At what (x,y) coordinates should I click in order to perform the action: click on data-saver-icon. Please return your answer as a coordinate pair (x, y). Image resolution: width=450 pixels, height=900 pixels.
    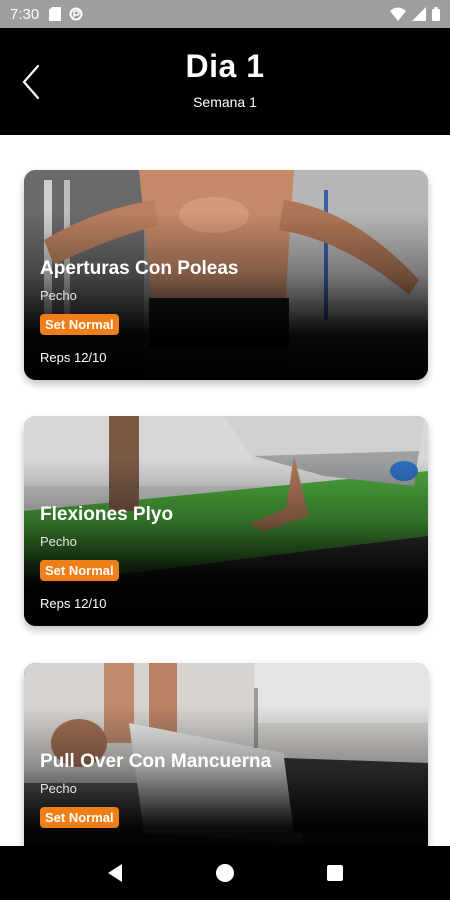
    Looking at the image, I should click on (76, 14).